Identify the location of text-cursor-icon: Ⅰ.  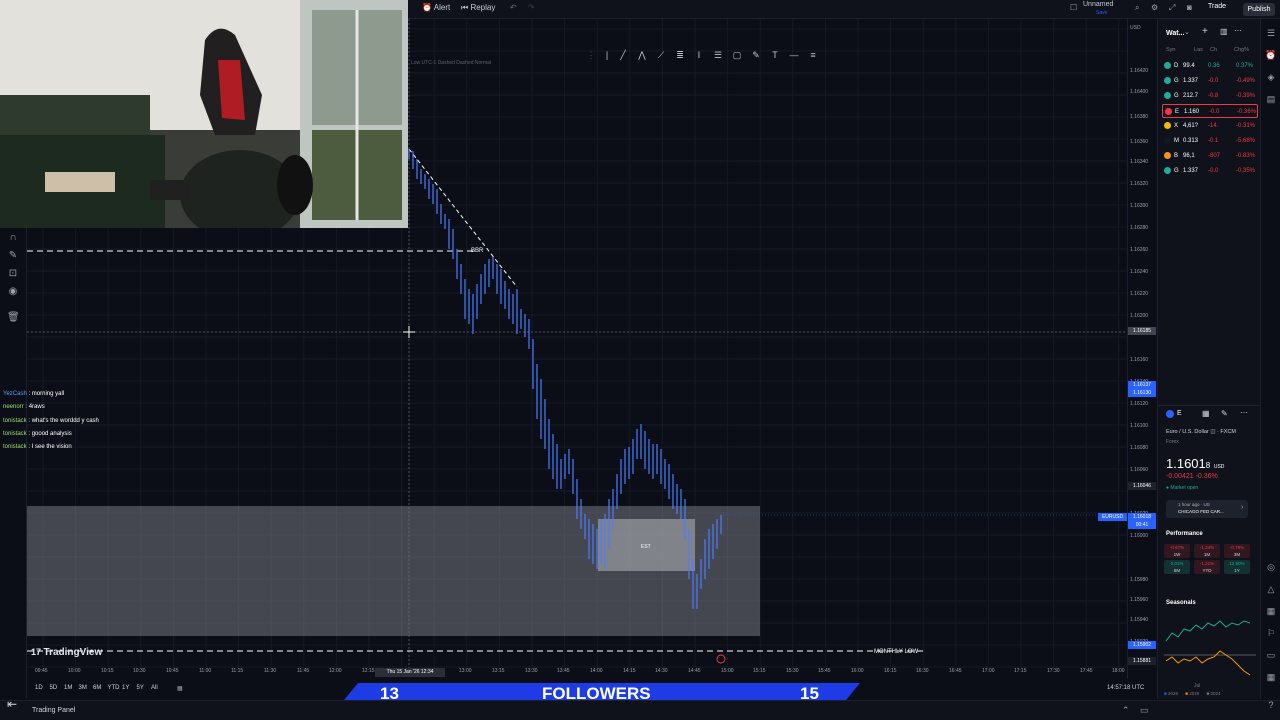
(699, 55).